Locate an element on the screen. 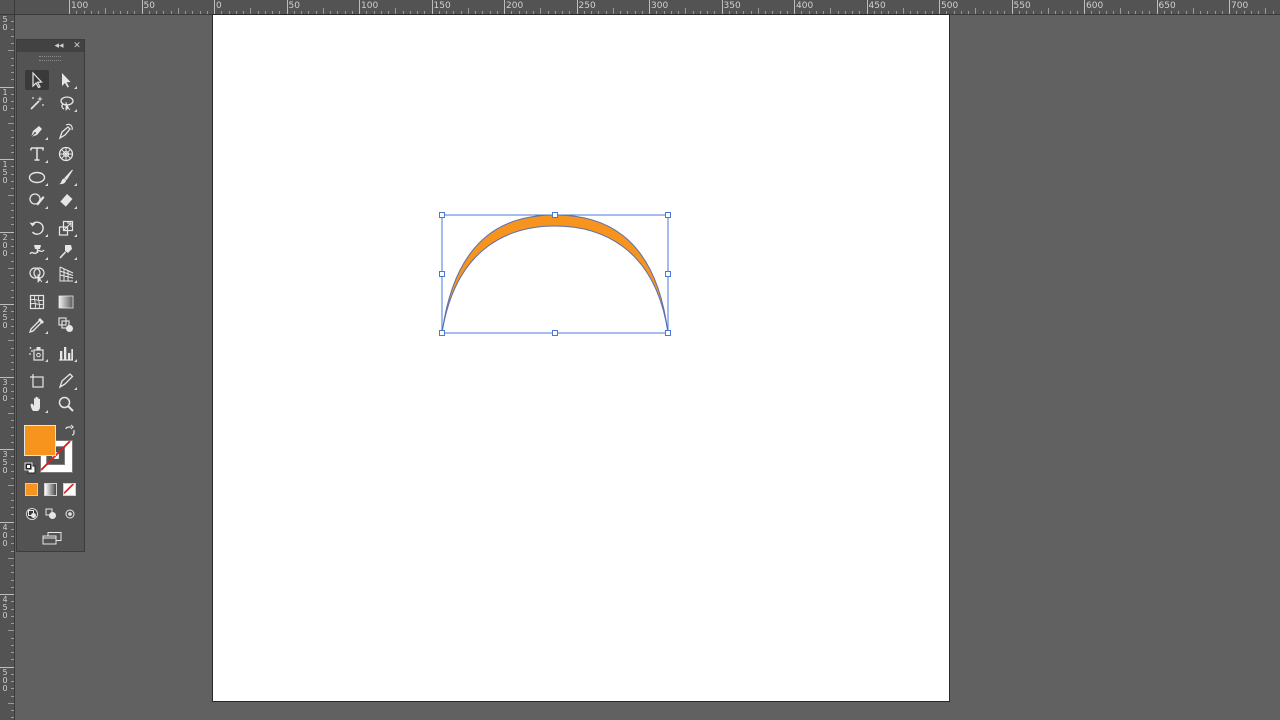 This screenshot has width=1280, height=720. shaper-tool is located at coordinates (37, 200).